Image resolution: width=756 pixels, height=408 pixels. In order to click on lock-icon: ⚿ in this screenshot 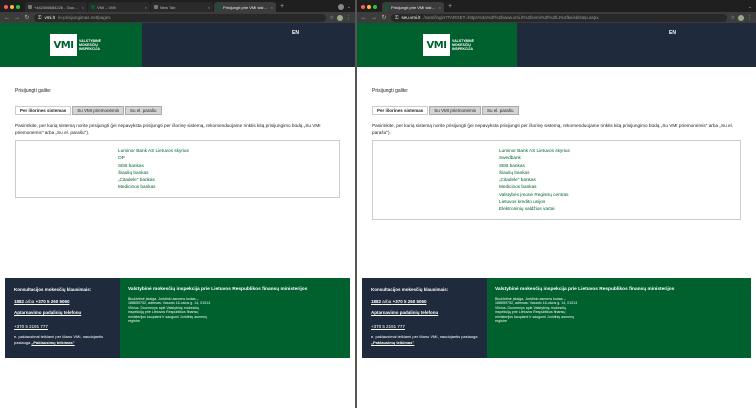, I will do `click(40, 17)`.